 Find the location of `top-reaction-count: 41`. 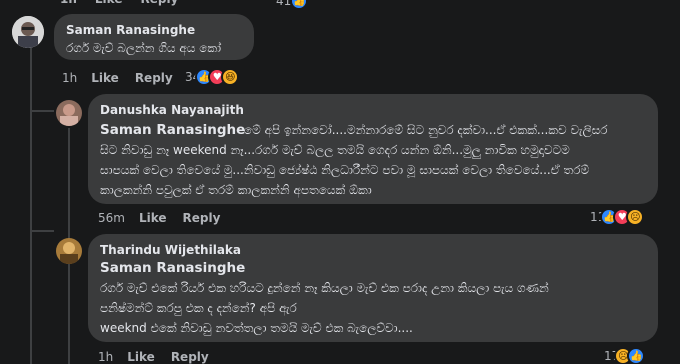

top-reaction-count: 41 is located at coordinates (284, 4).